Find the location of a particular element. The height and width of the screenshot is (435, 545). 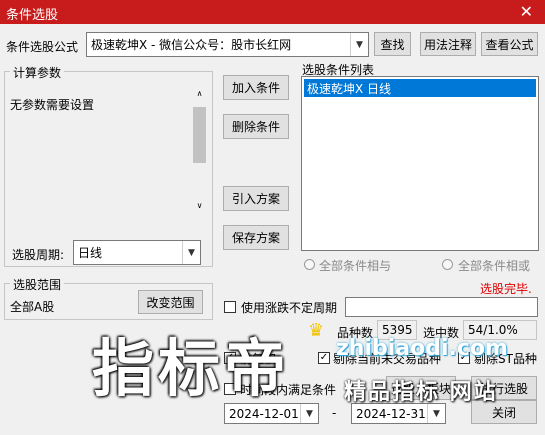

scope-value: 全部A股 is located at coordinates (32, 307).